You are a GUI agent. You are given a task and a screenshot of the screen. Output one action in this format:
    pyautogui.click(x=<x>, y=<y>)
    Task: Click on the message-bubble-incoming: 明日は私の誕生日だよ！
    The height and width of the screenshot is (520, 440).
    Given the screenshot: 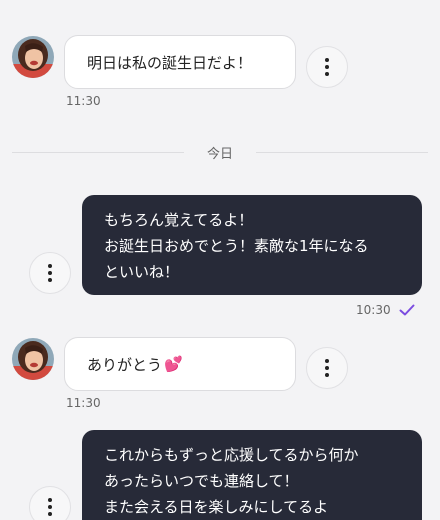 What is the action you would take?
    pyautogui.click(x=180, y=62)
    